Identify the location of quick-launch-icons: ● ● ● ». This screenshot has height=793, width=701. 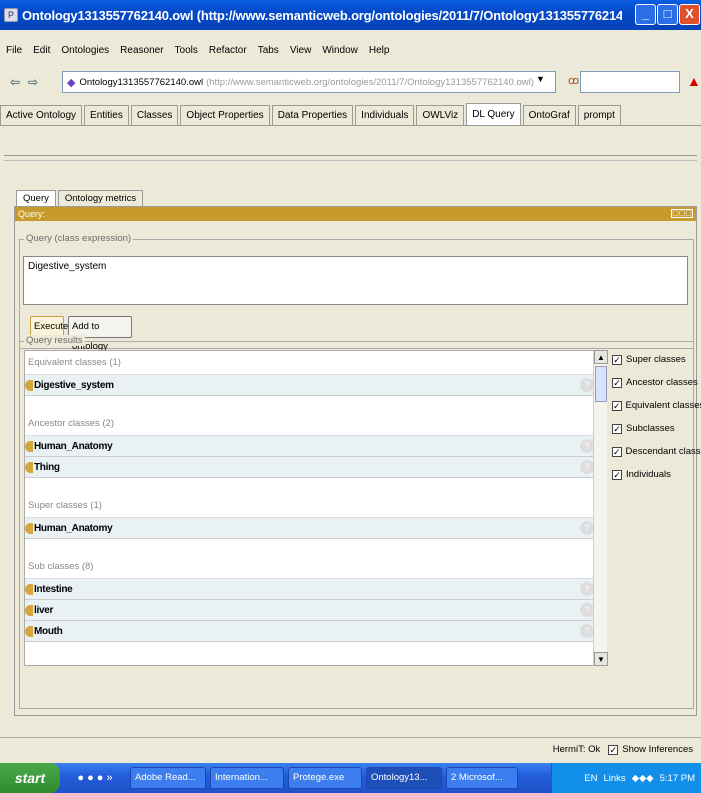
(95, 778).